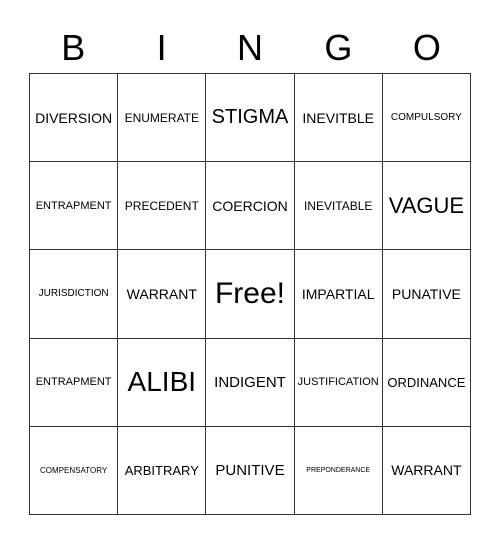 This screenshot has width=500, height=544. What do you see at coordinates (161, 47) in the screenshot?
I see `header-letter-i: I` at bounding box center [161, 47].